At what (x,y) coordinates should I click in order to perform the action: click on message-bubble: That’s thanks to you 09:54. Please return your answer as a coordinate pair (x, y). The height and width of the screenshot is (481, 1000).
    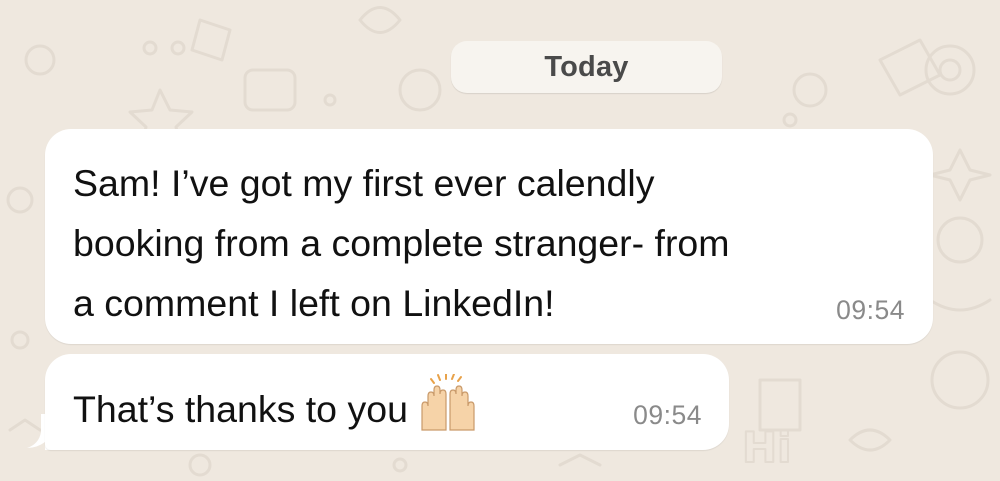
    Looking at the image, I should click on (387, 402).